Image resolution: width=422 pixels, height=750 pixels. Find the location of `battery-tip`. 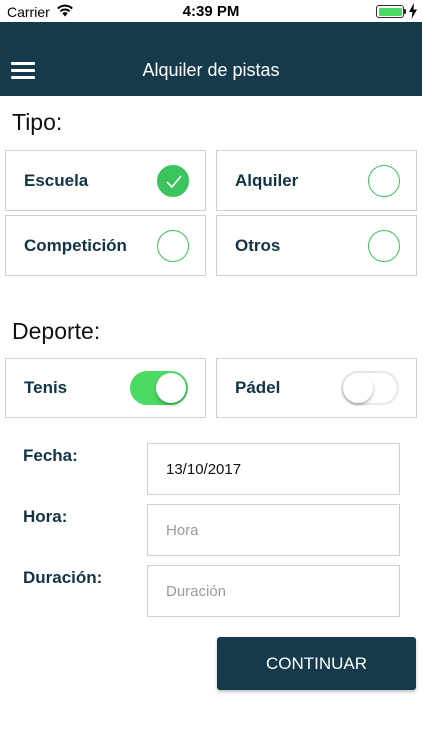

battery-tip is located at coordinates (405, 11).